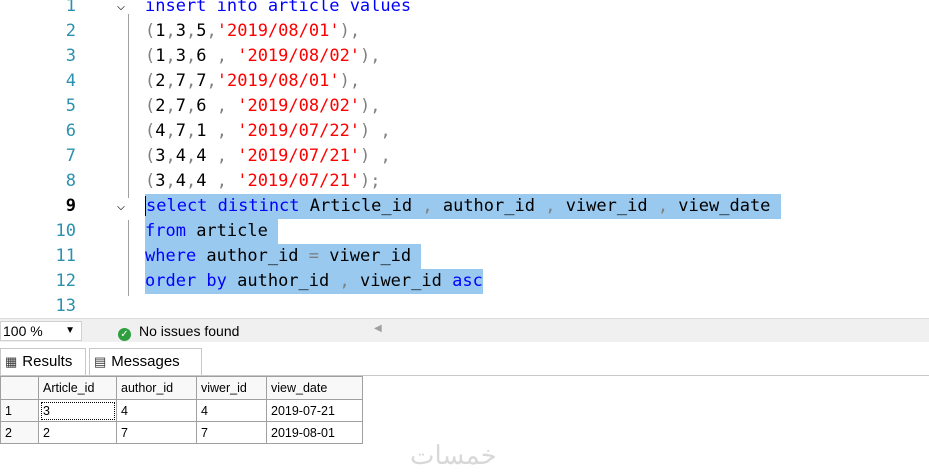 Image resolution: width=929 pixels, height=475 pixels. What do you see at coordinates (180, 31) in the screenshot?
I see `code-token: 3` at bounding box center [180, 31].